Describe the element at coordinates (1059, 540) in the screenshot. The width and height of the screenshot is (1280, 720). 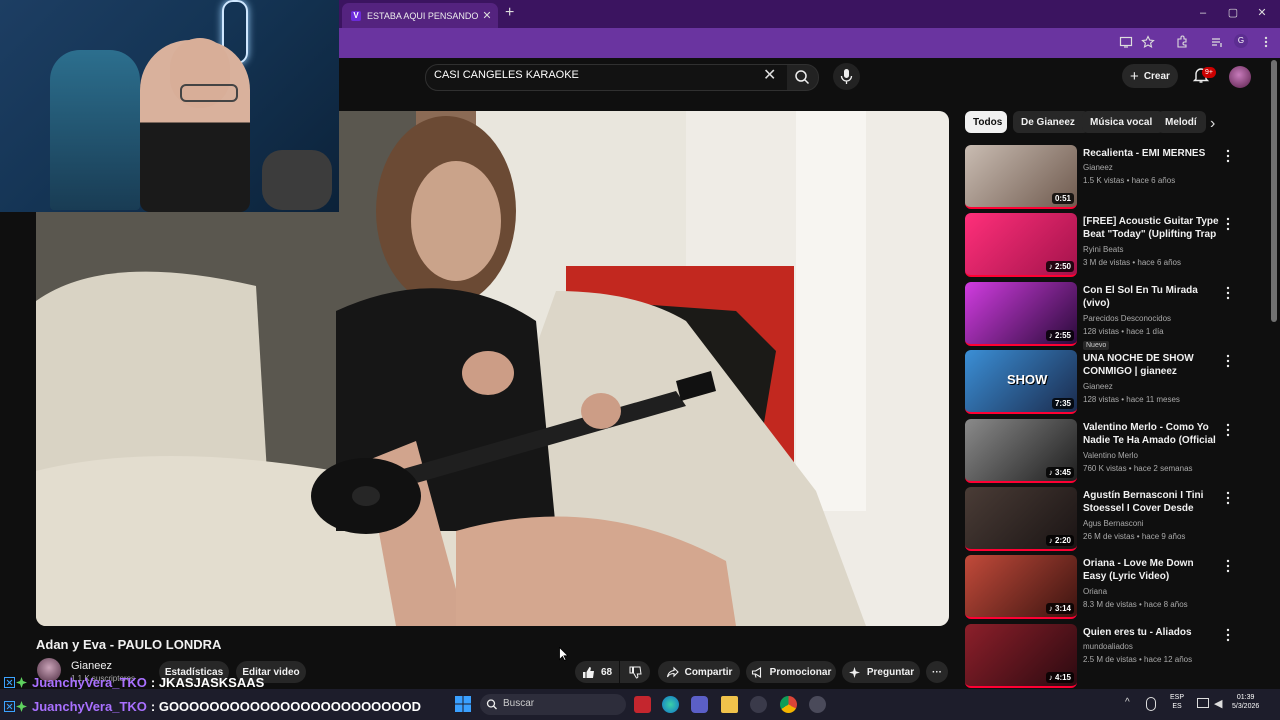
I see `video-duration: ♪ 2:20` at that location.